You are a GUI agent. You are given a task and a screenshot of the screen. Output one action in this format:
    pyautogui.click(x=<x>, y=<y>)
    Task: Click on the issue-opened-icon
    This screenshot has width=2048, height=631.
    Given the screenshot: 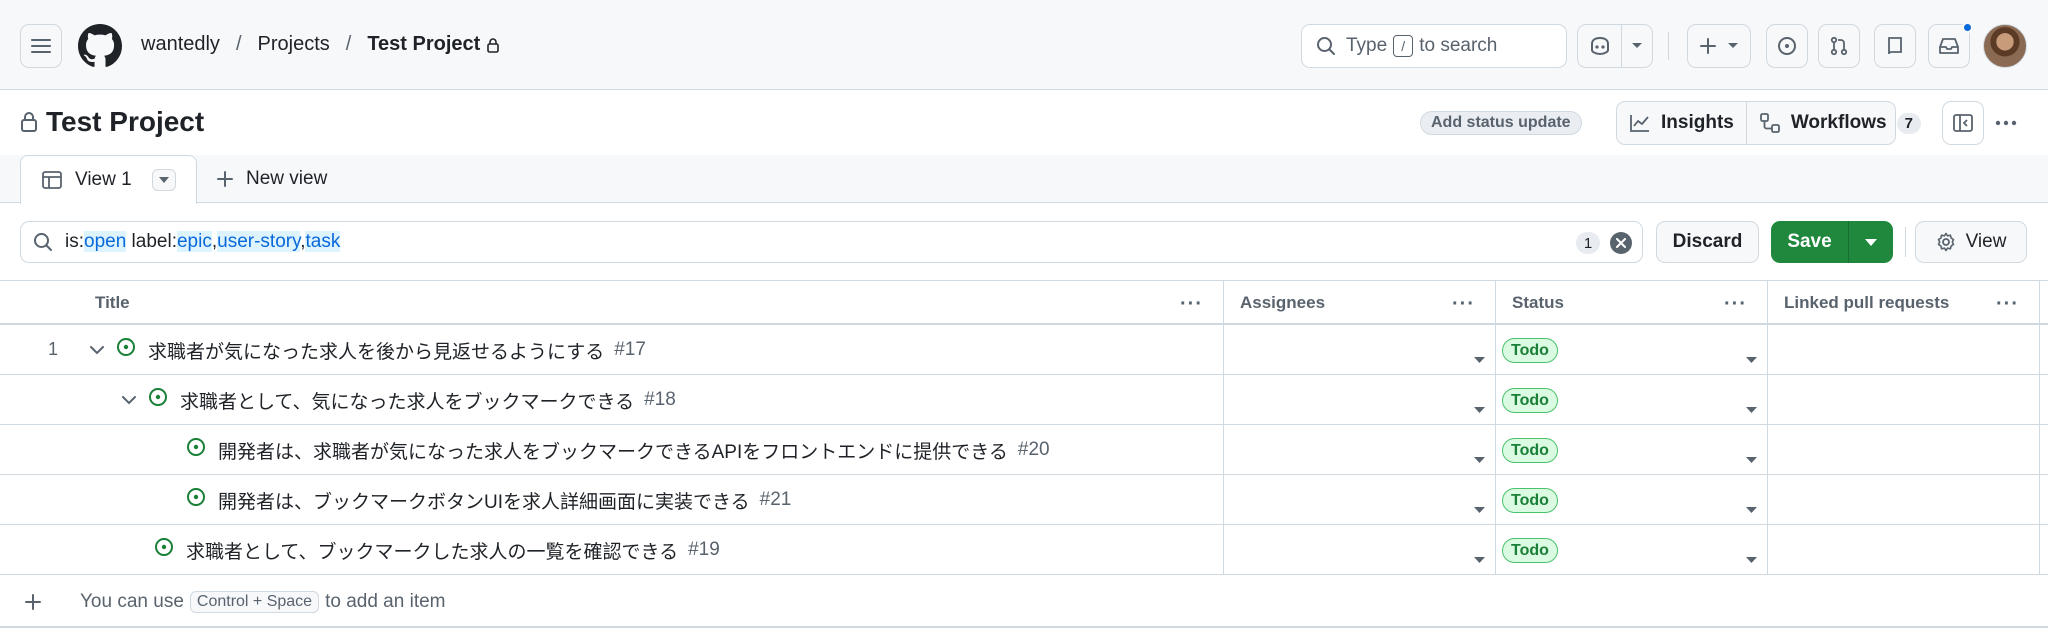 What is the action you would take?
    pyautogui.click(x=196, y=447)
    